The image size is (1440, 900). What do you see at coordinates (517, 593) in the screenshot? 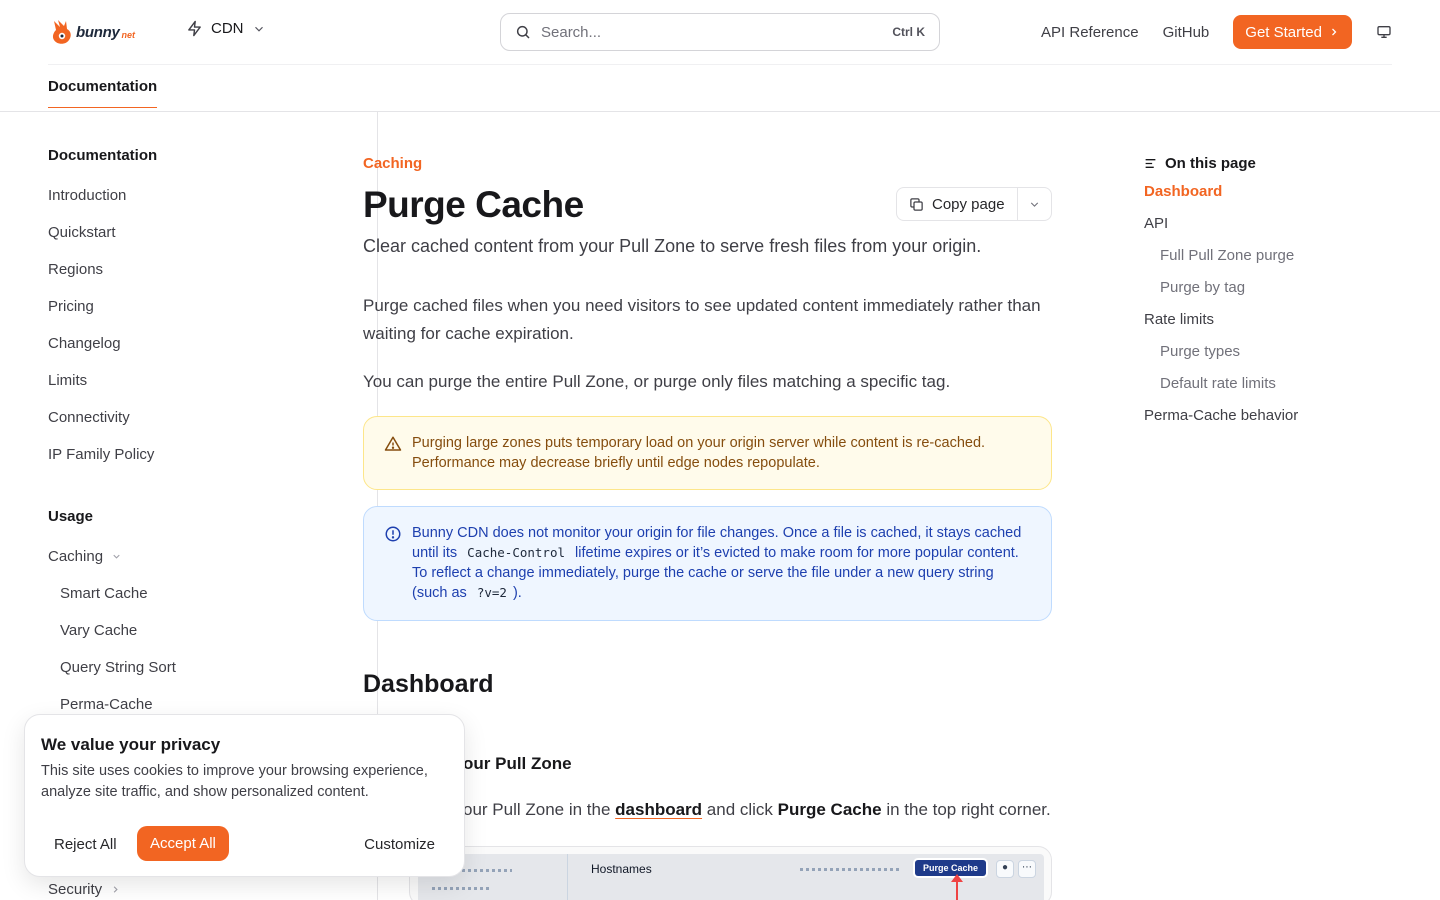
I see `info-text-3: ).` at bounding box center [517, 593].